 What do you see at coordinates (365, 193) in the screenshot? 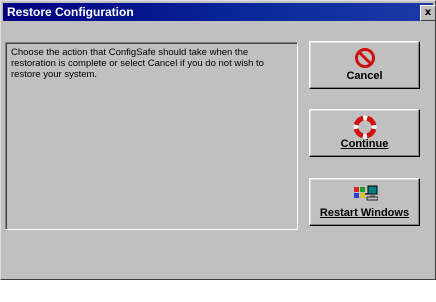
I see `computer-icon` at bounding box center [365, 193].